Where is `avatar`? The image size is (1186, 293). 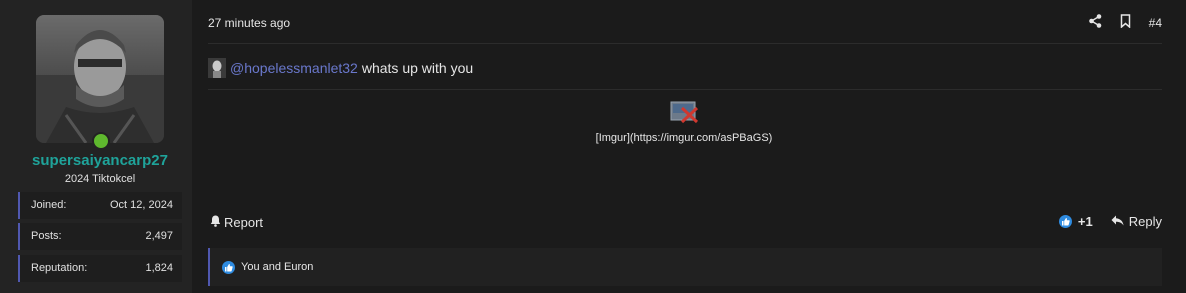 avatar is located at coordinates (100, 79).